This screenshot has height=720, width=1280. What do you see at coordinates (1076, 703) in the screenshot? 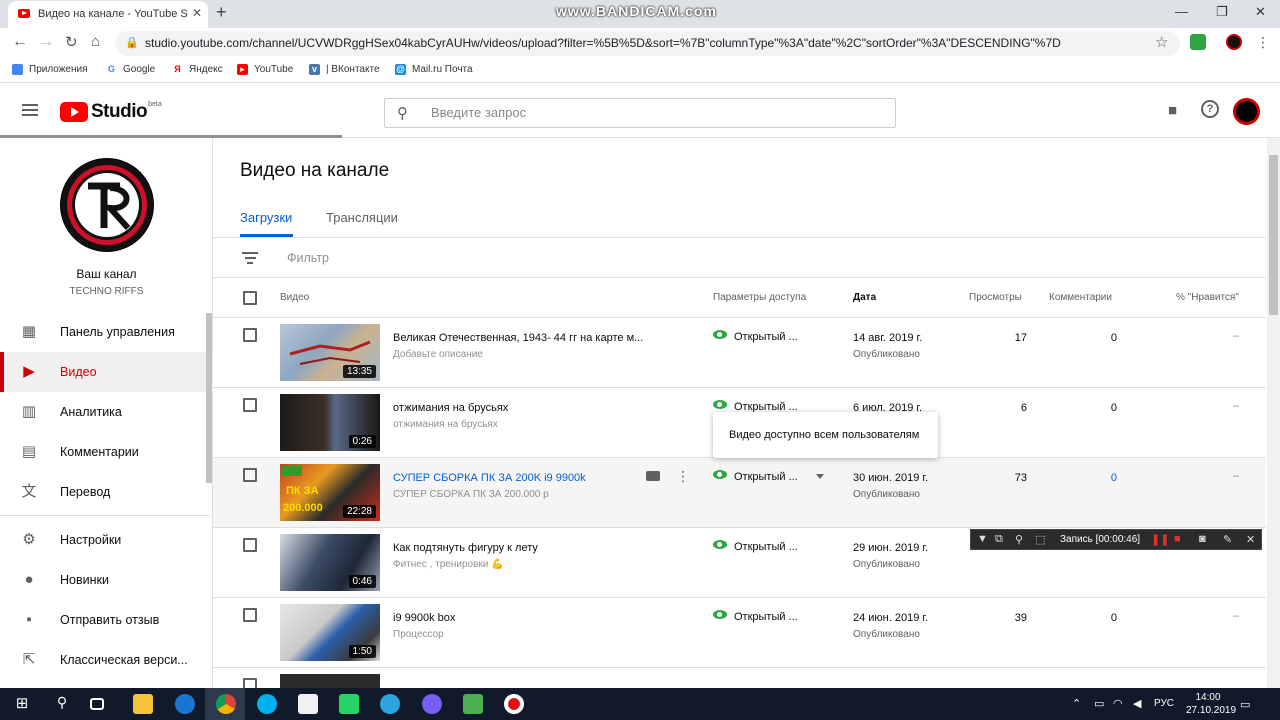
I see `tray-chevron-icon: ⌃` at bounding box center [1076, 703].